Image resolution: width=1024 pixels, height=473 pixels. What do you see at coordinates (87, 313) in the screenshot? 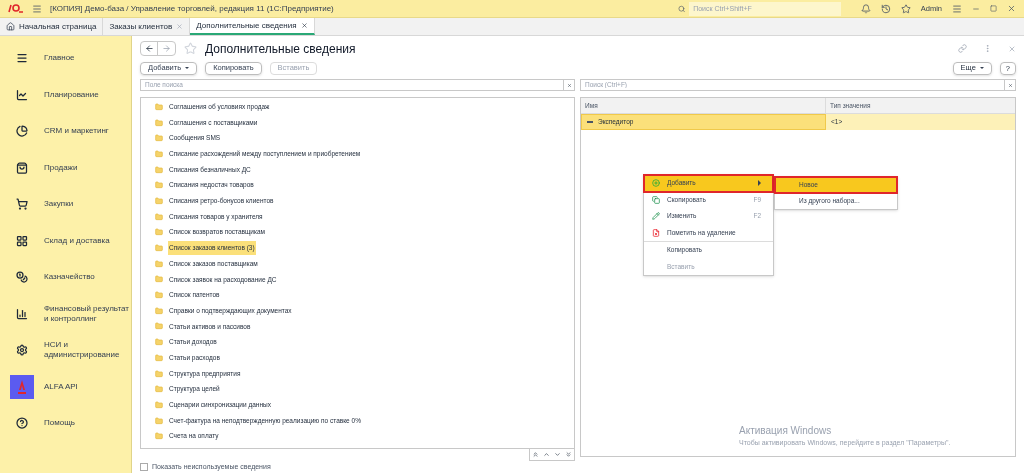
I see `sidebar-item: Финансовый результат и контроллинг` at bounding box center [87, 313].